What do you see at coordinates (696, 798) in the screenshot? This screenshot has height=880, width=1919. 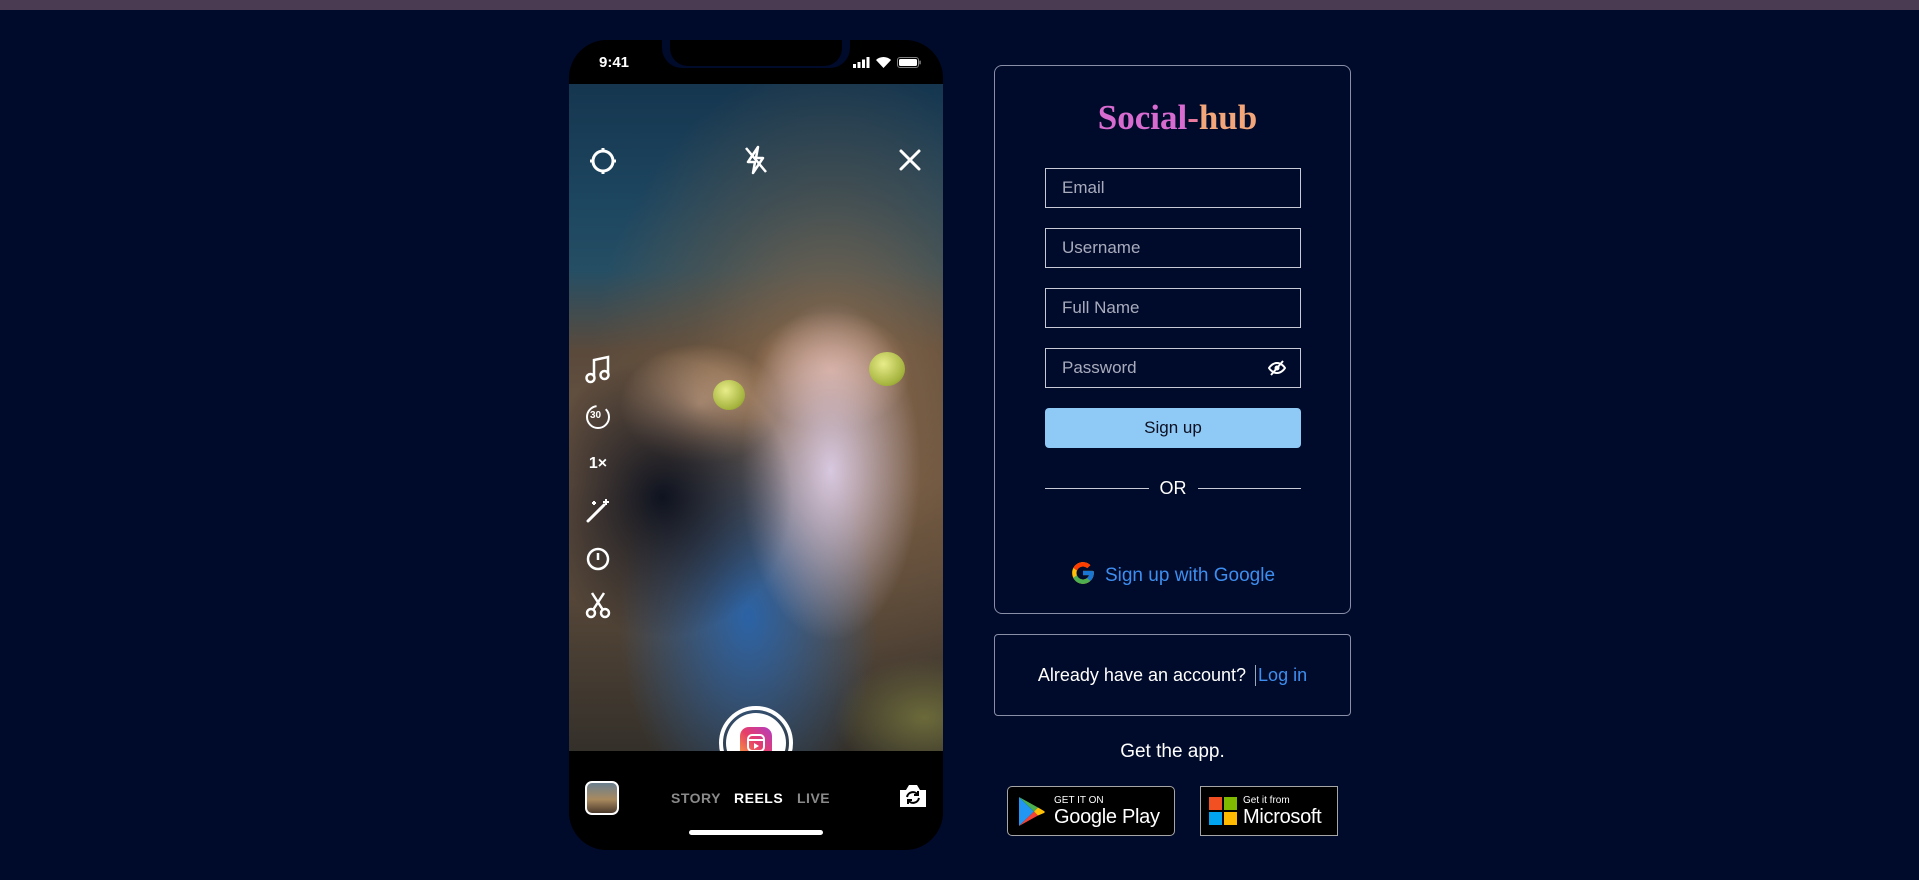 I see `mode-story: STORY` at bounding box center [696, 798].